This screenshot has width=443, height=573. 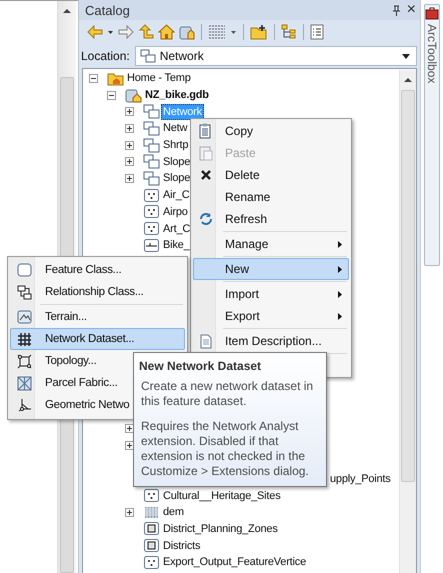 What do you see at coordinates (200, 366) in the screenshot?
I see `tooltip-title: New Network Dataset` at bounding box center [200, 366].